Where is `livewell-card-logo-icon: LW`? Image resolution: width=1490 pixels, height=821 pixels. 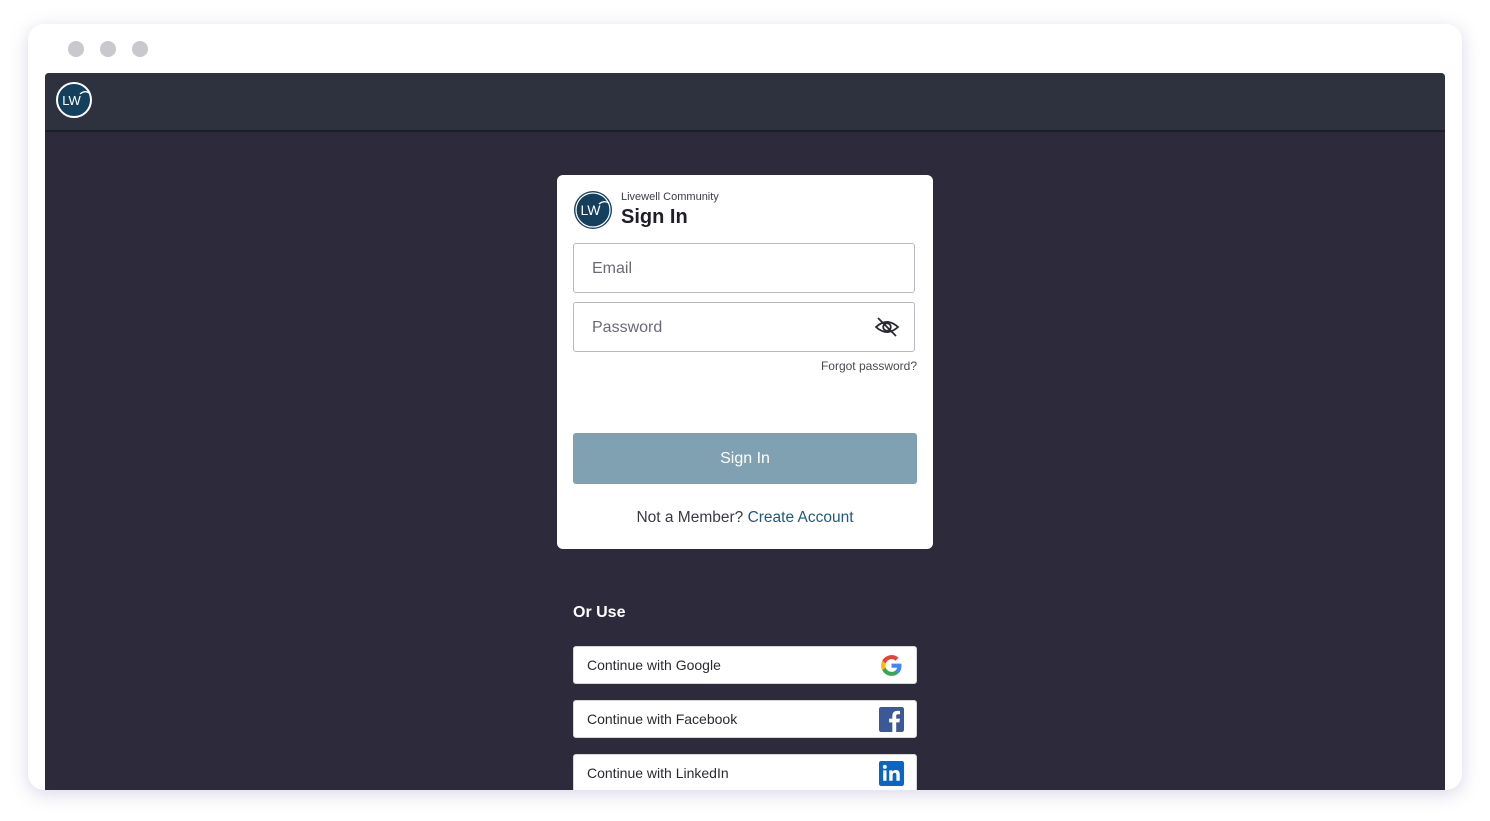 livewell-card-logo-icon: LW is located at coordinates (593, 210).